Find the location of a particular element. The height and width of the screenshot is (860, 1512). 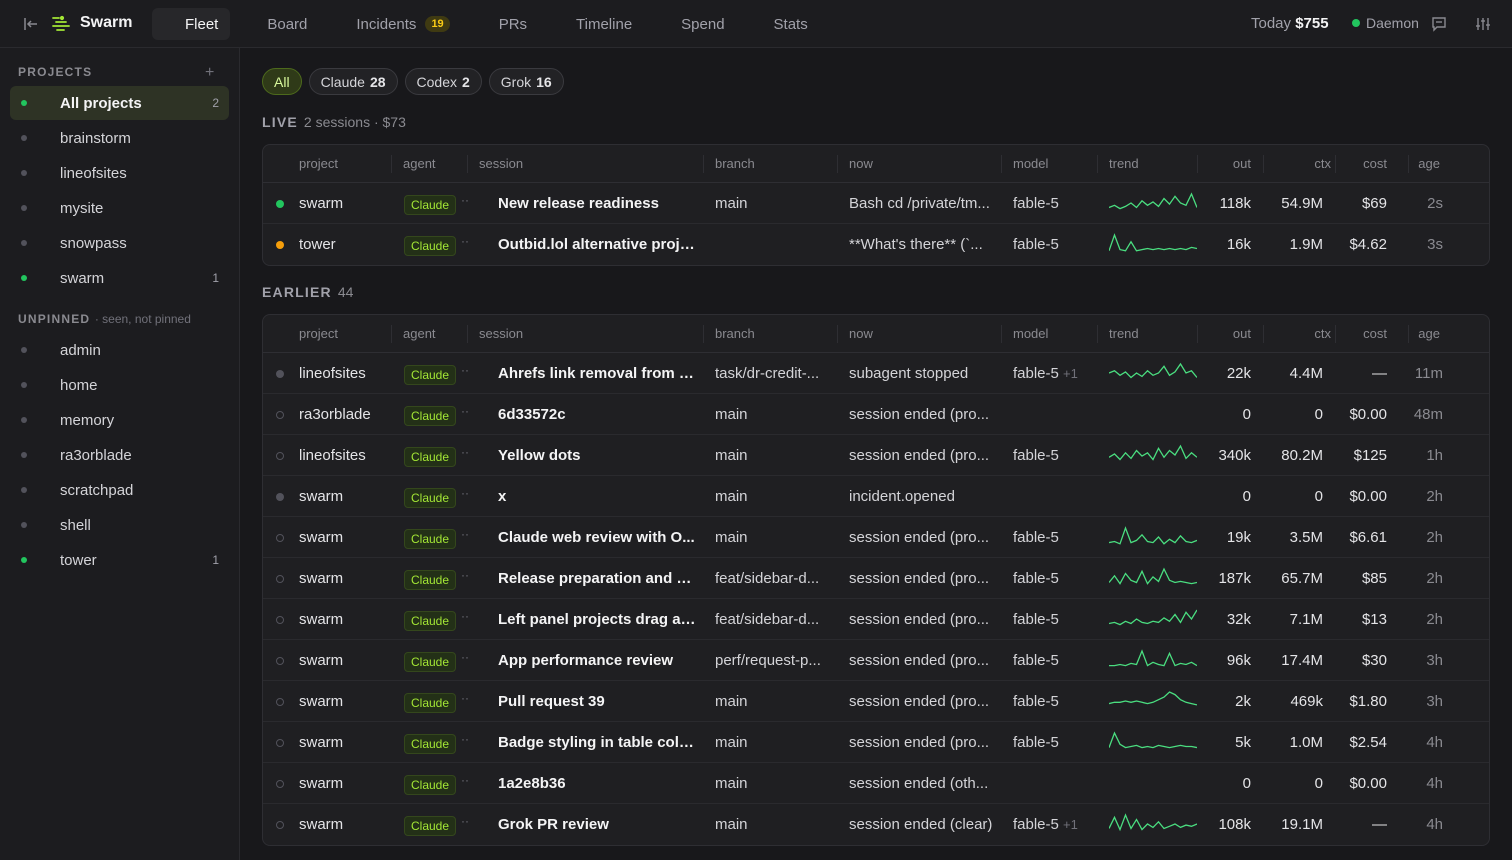

sidebar-item-all-projects: All projects 2 is located at coordinates (119, 103).